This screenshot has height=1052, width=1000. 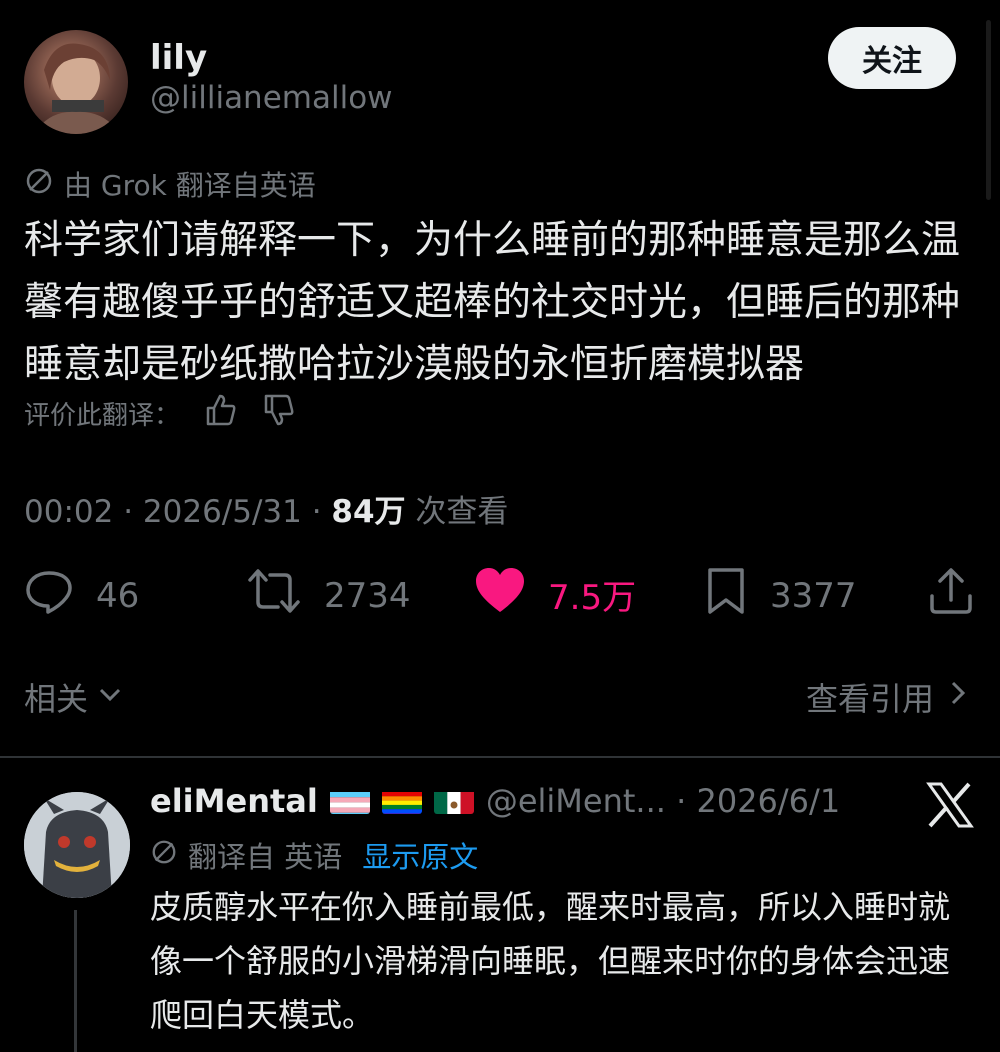 I want to click on action-bar: 46 2734 7.5万 3377, so click(x=500, y=595).